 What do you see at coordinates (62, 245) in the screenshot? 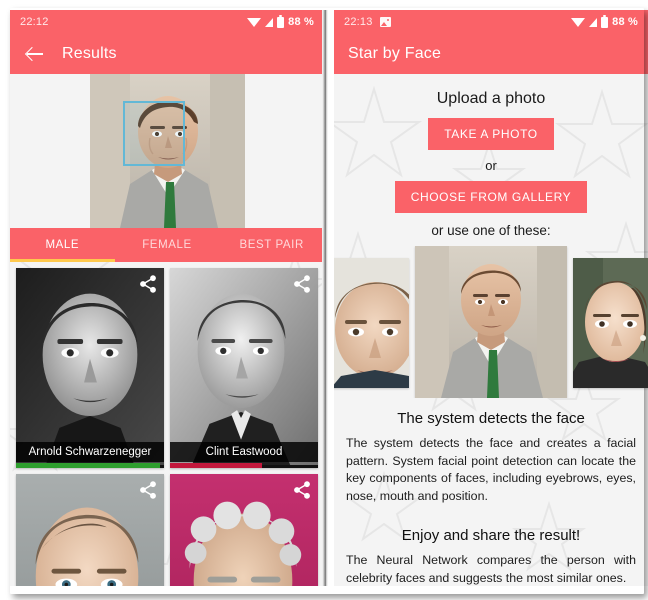
I see `tab-male: MALE` at bounding box center [62, 245].